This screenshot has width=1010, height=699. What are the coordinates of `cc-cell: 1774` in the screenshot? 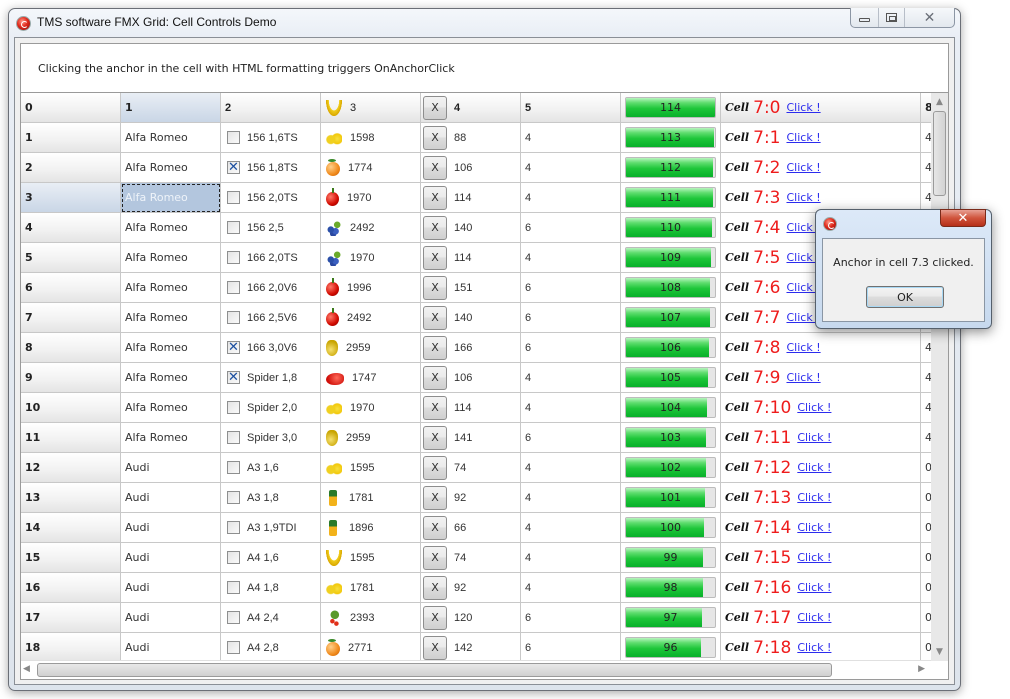 It's located at (371, 168).